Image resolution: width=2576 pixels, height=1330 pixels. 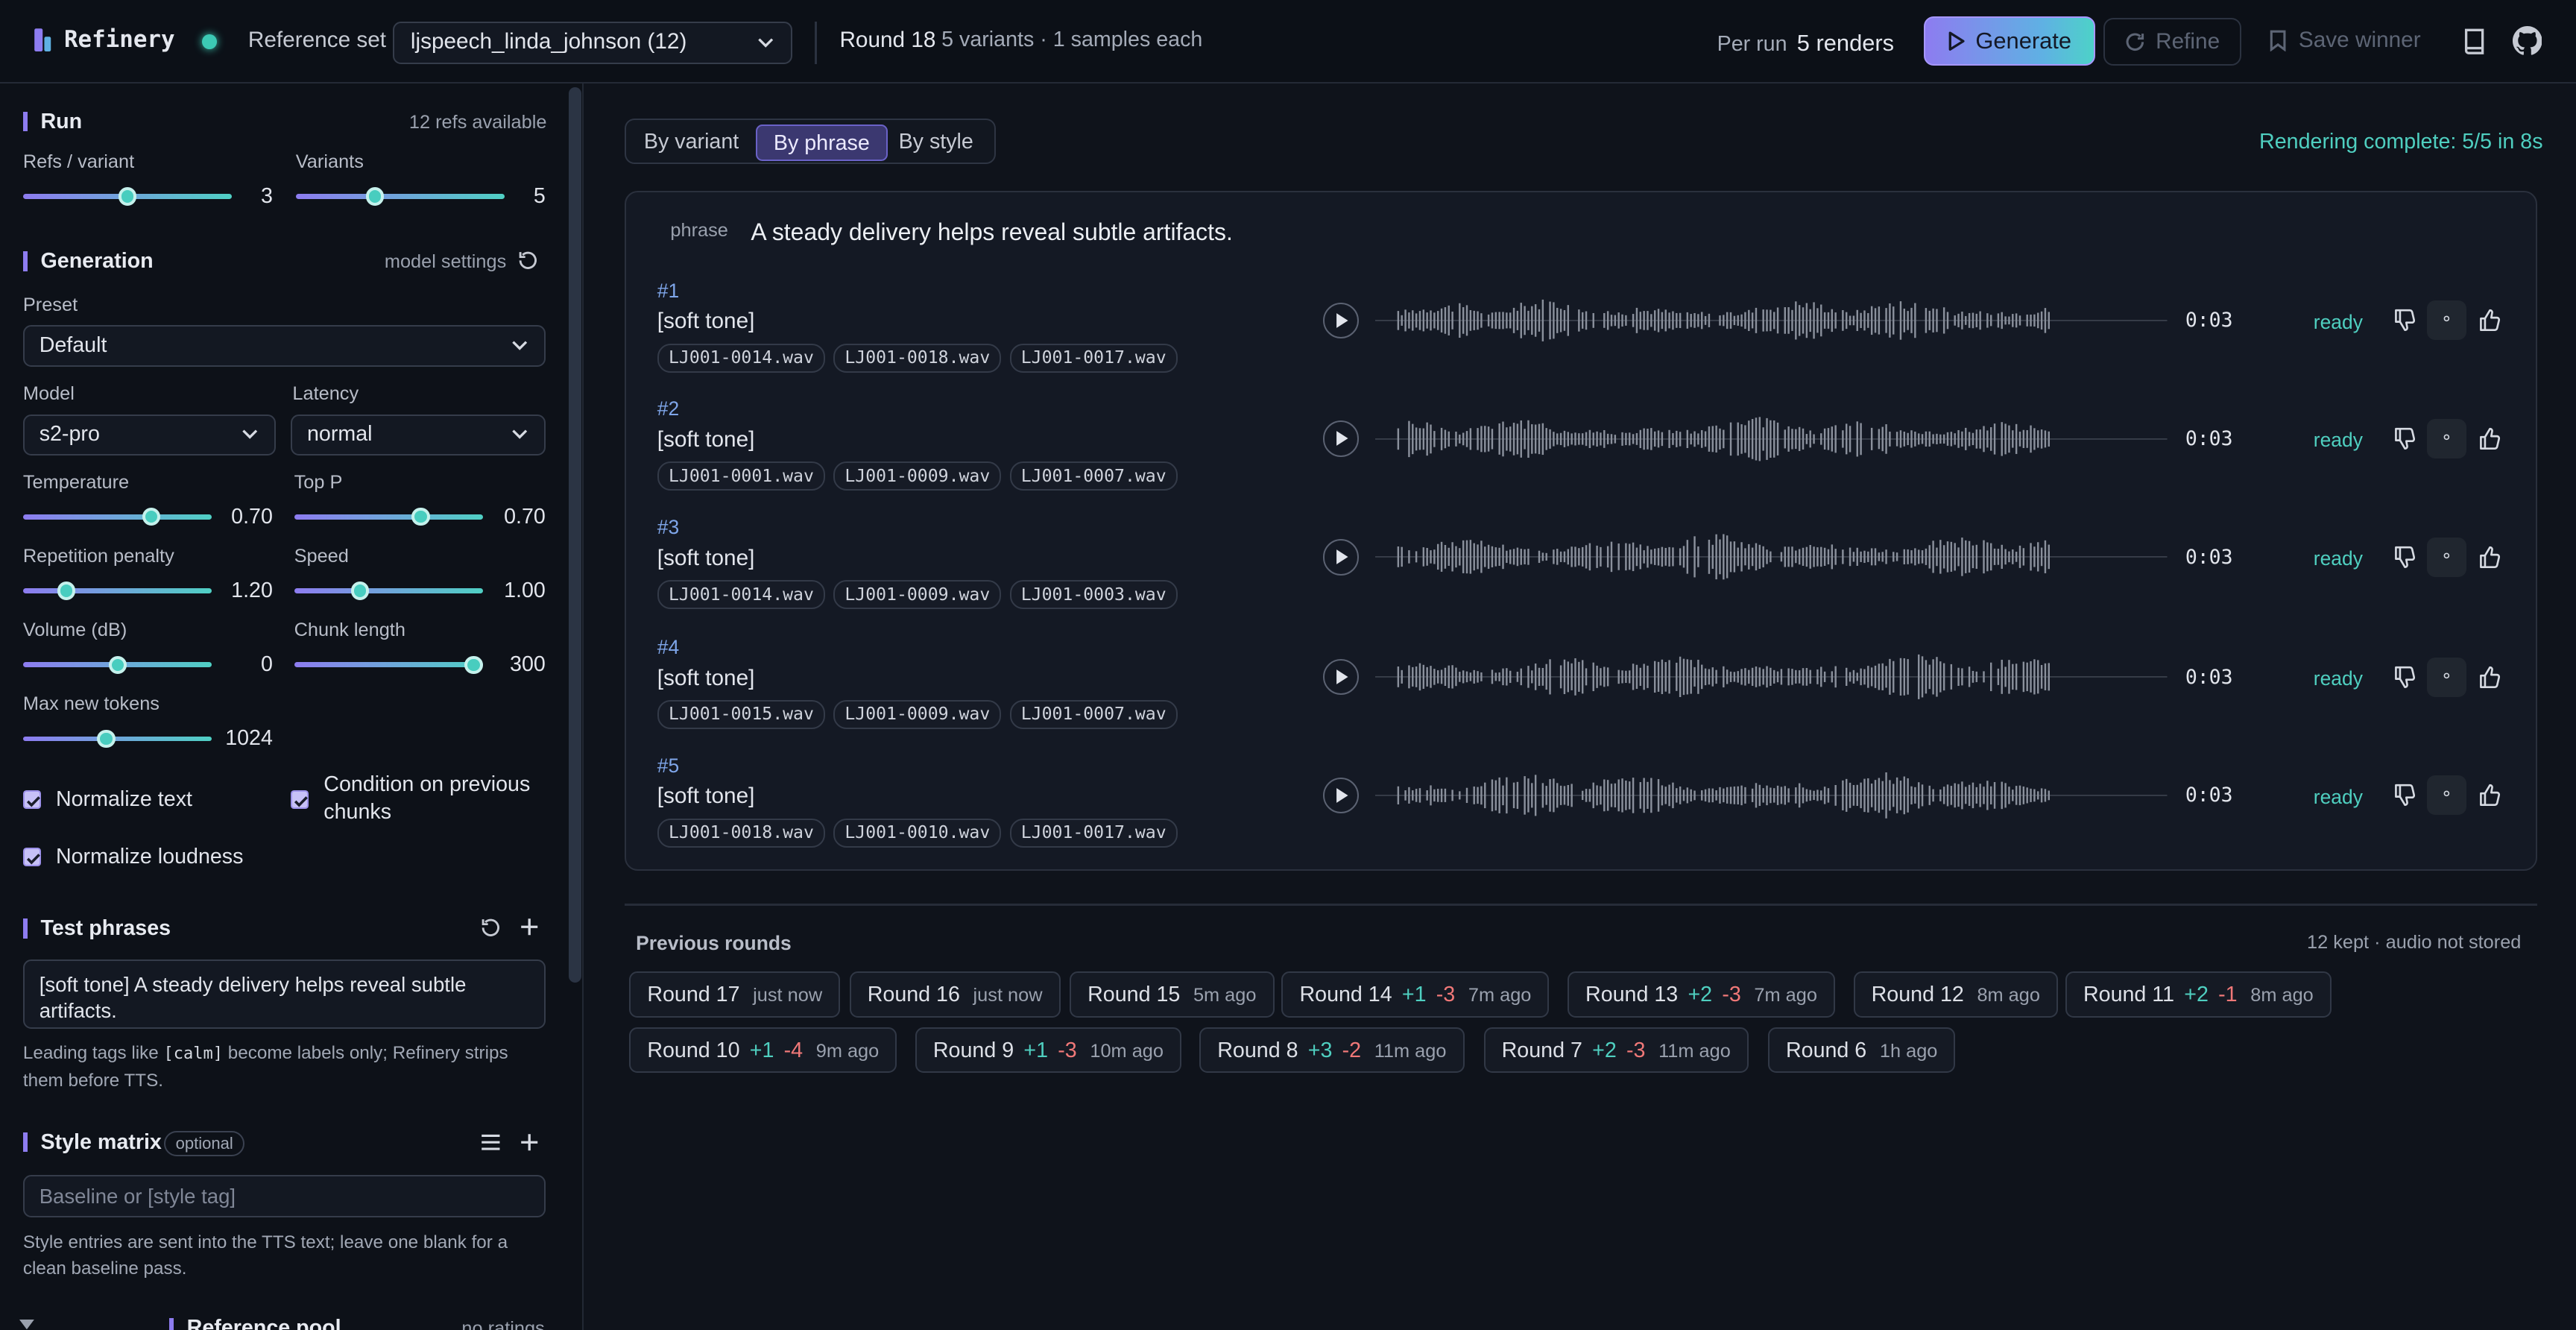 I want to click on round-time-ago: just now, so click(x=788, y=995).